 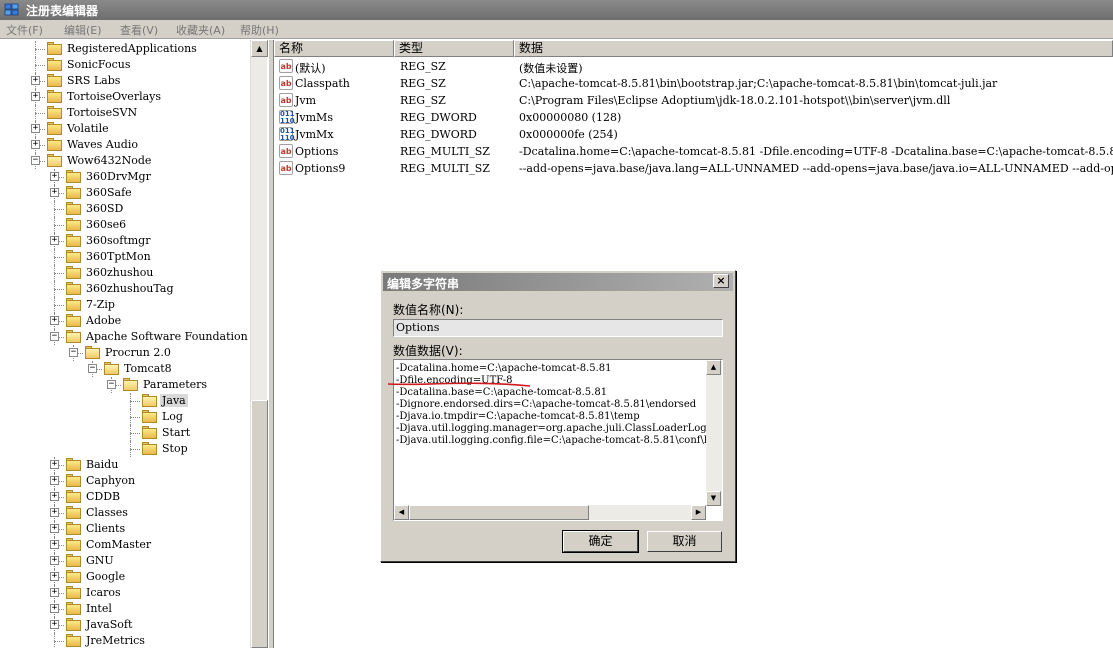 What do you see at coordinates (125, 417) in the screenshot?
I see `tree-item: Log` at bounding box center [125, 417].